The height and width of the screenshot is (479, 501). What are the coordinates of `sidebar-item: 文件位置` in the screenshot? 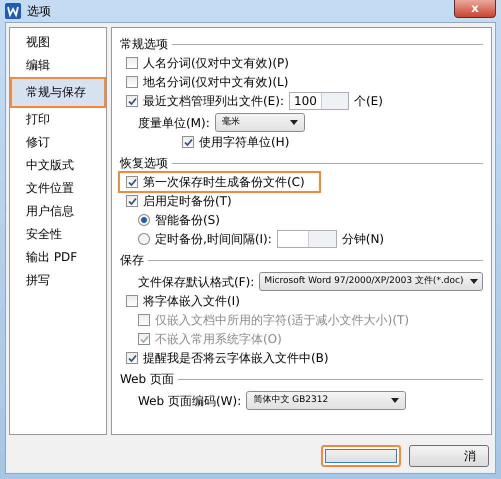 It's located at (58, 188).